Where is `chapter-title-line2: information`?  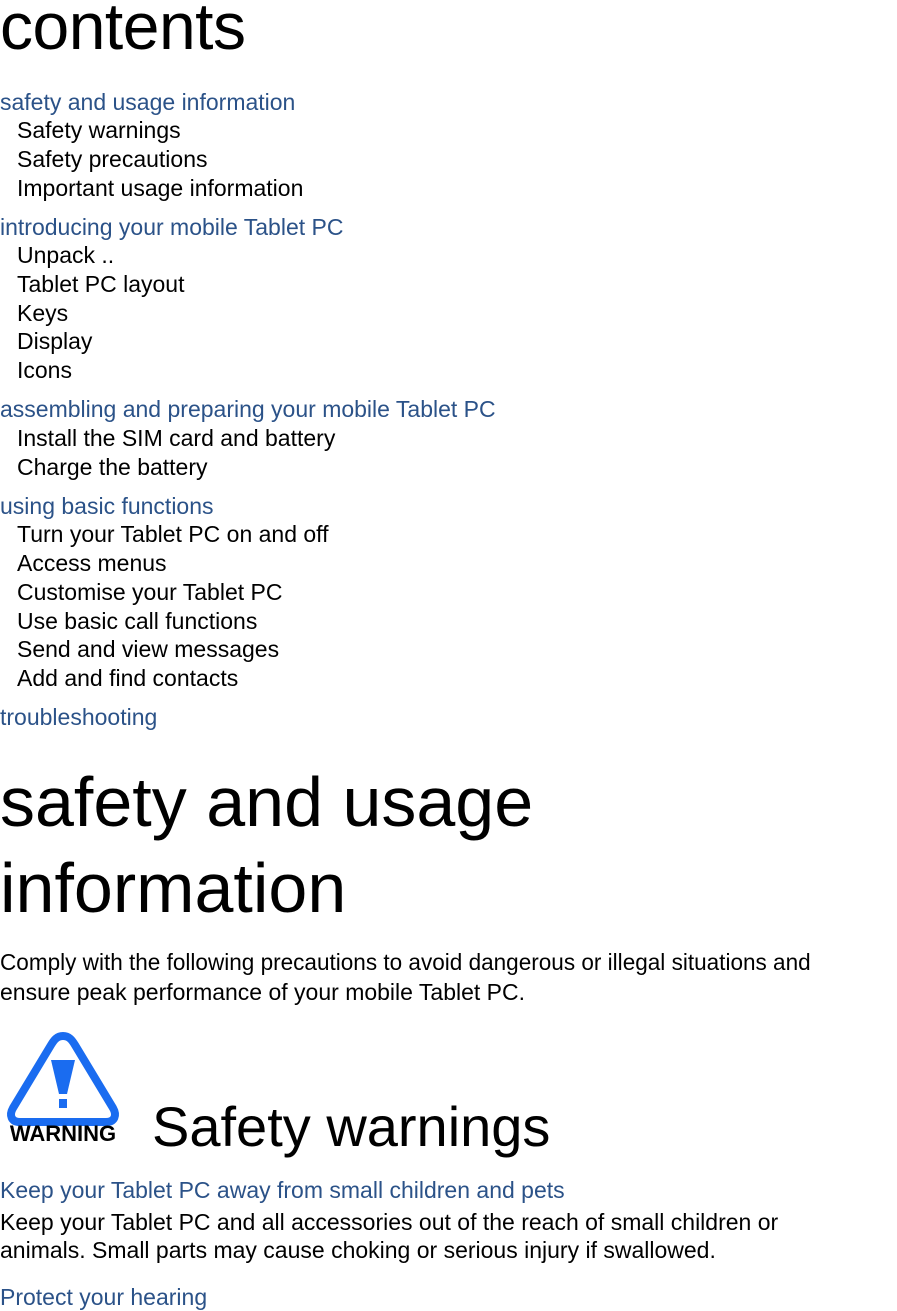
chapter-title-line2: information is located at coordinates (173, 888).